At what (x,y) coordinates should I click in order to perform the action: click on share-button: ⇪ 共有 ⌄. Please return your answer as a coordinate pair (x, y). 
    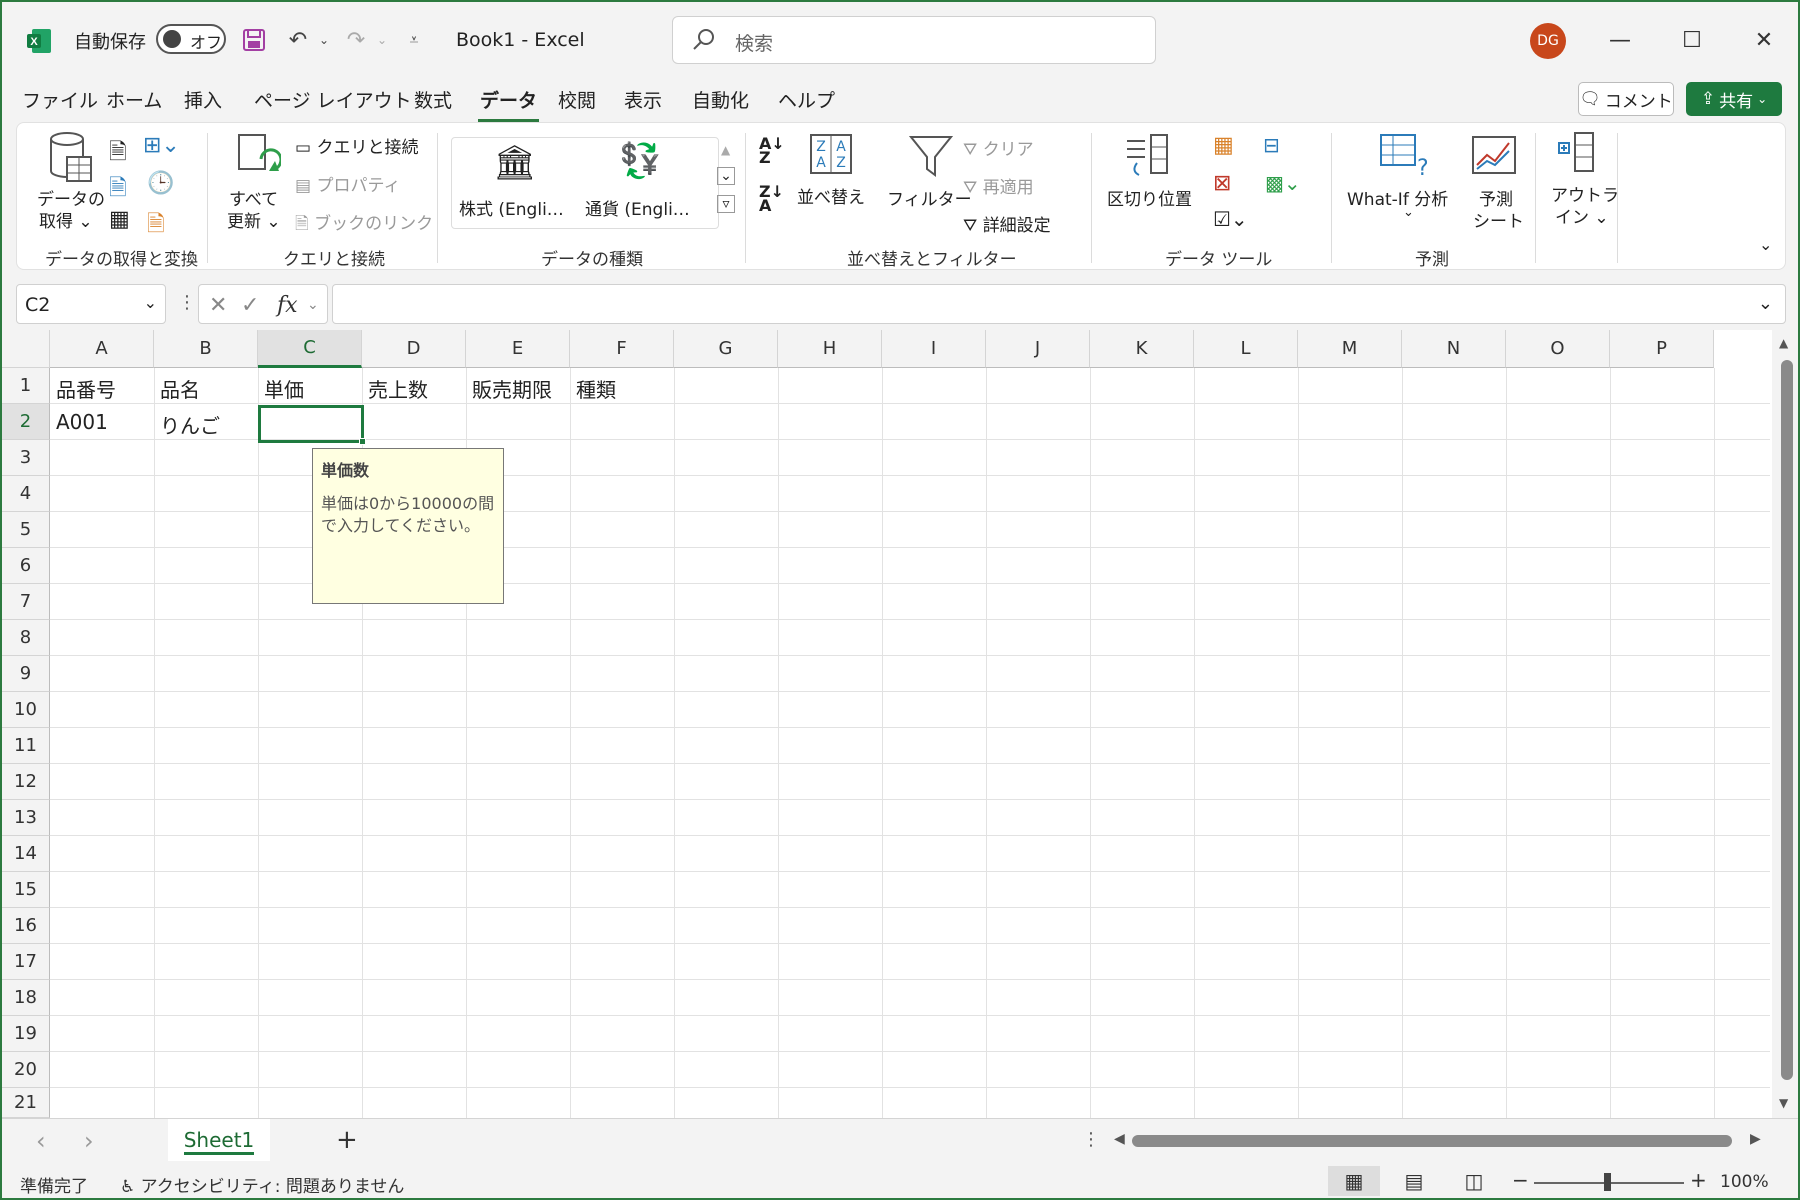
    Looking at the image, I should click on (1734, 99).